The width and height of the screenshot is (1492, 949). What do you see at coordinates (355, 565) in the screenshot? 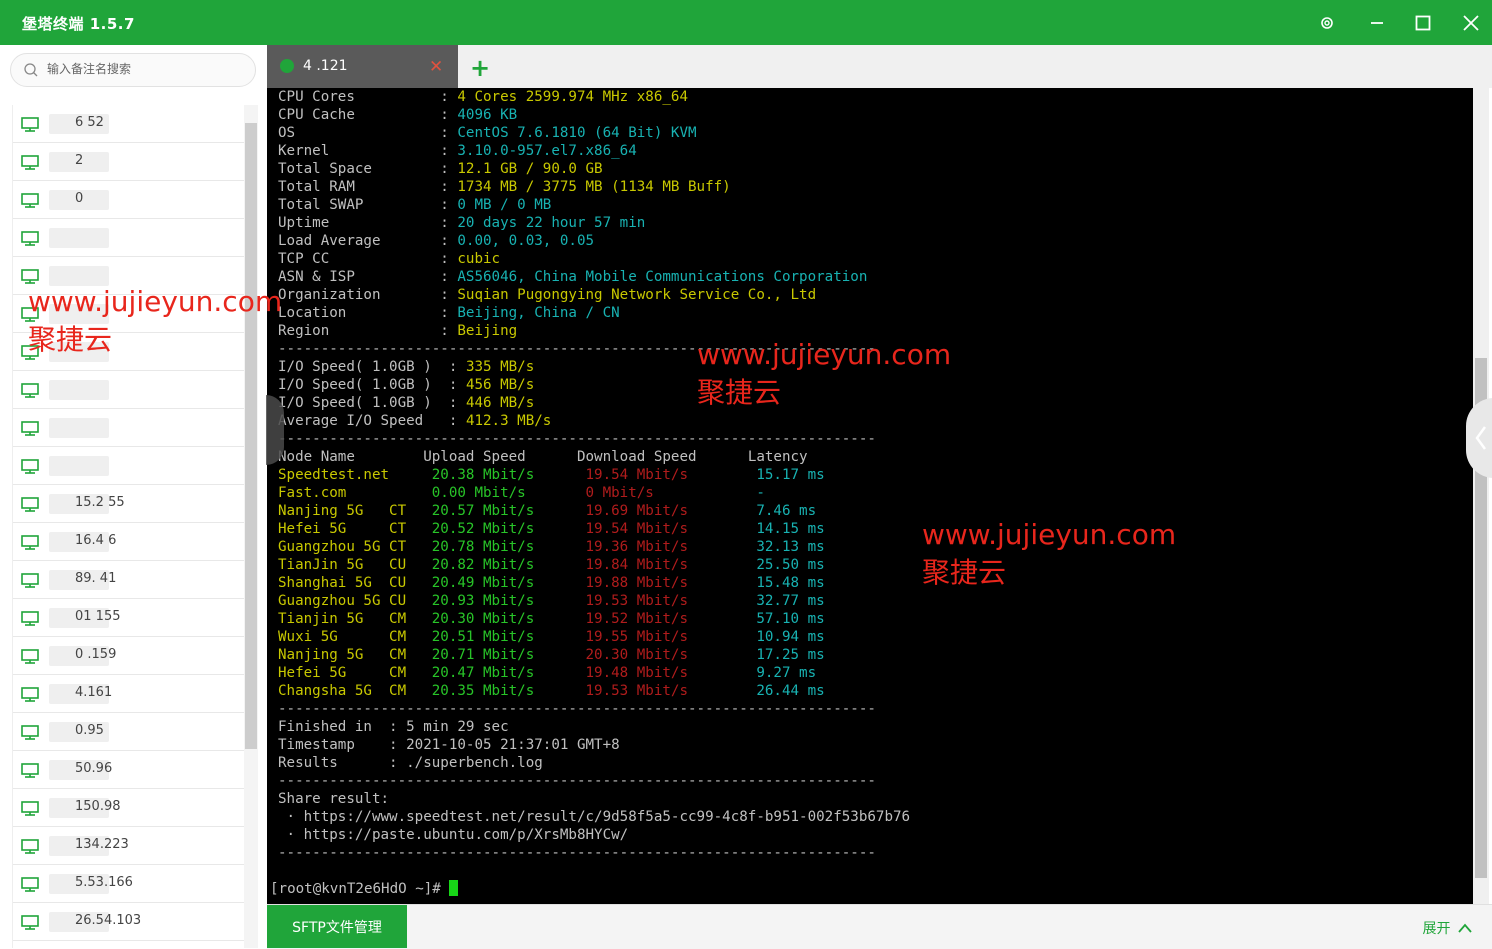
I see `speed-node: TianJin 5G CU` at bounding box center [355, 565].